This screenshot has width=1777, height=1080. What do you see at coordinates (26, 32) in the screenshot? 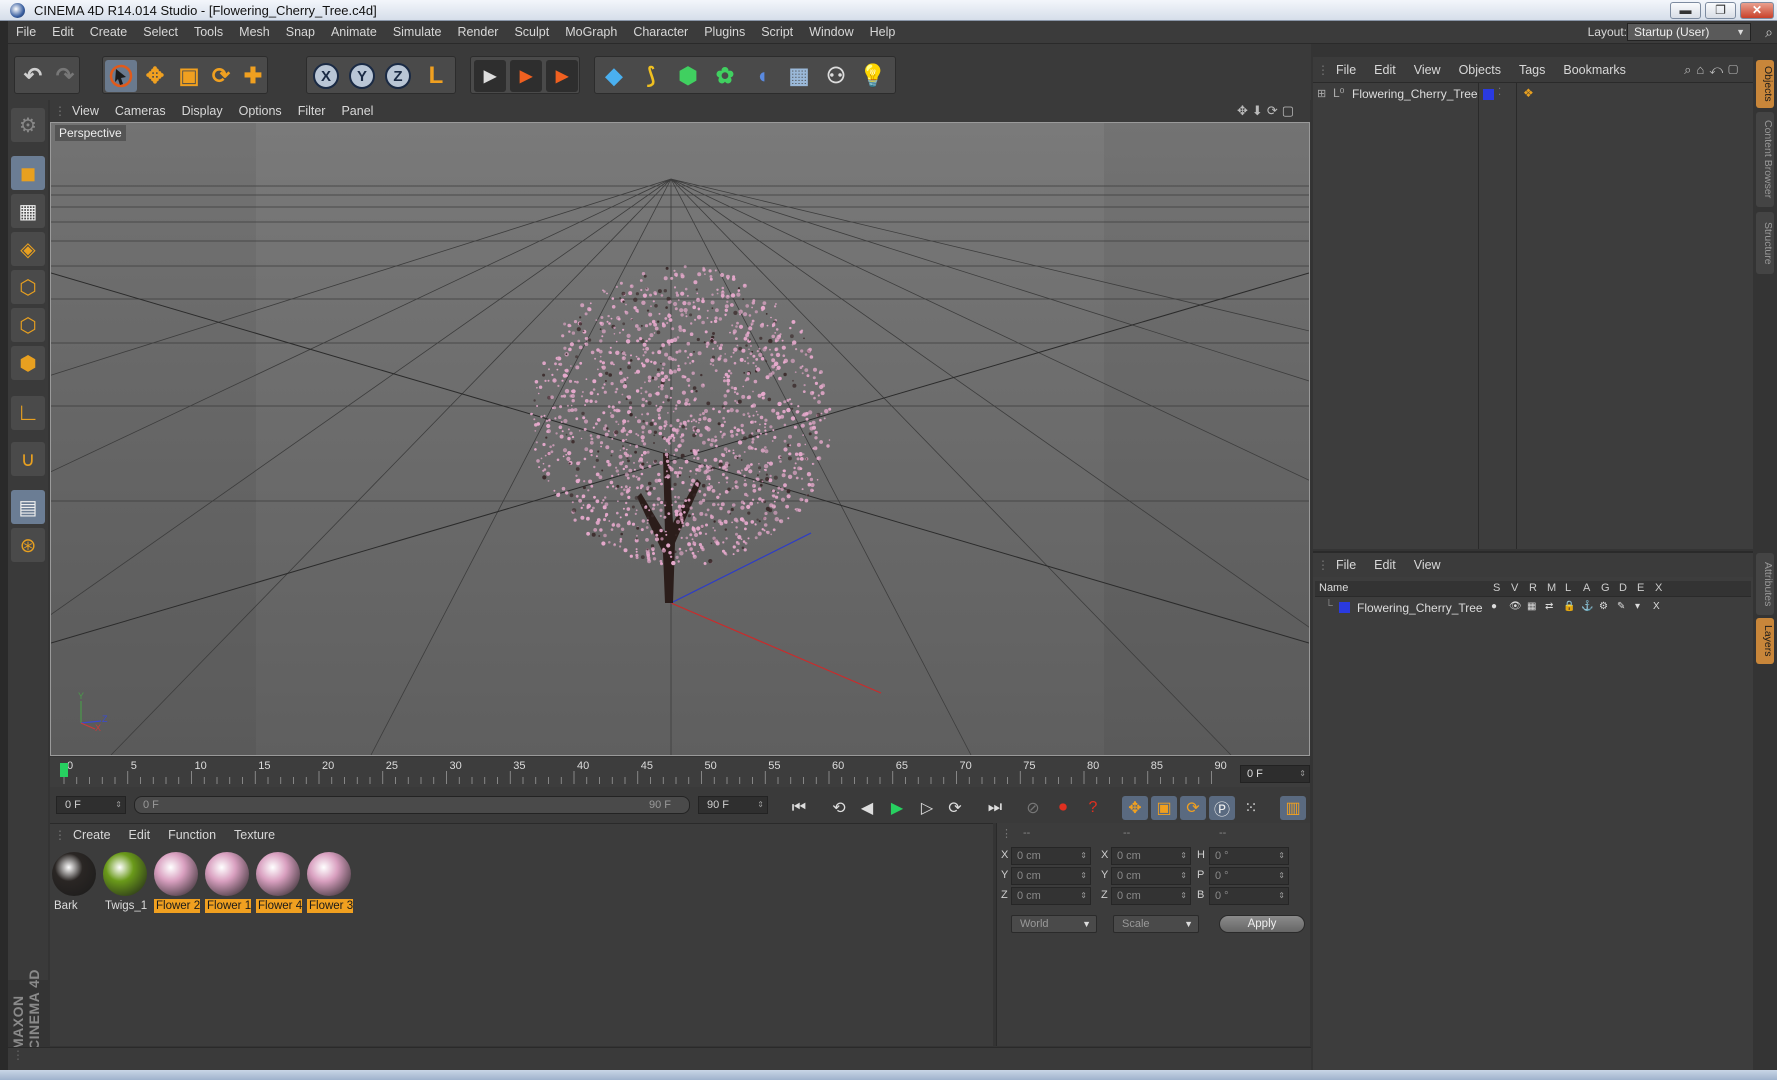
I see `menu-file: File` at bounding box center [26, 32].